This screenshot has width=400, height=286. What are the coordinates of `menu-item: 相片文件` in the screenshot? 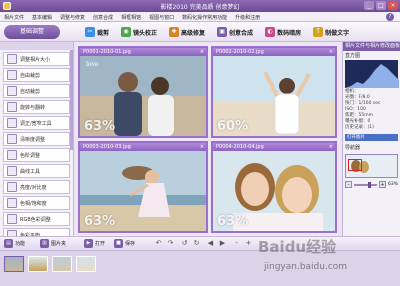 It's located at (14, 17).